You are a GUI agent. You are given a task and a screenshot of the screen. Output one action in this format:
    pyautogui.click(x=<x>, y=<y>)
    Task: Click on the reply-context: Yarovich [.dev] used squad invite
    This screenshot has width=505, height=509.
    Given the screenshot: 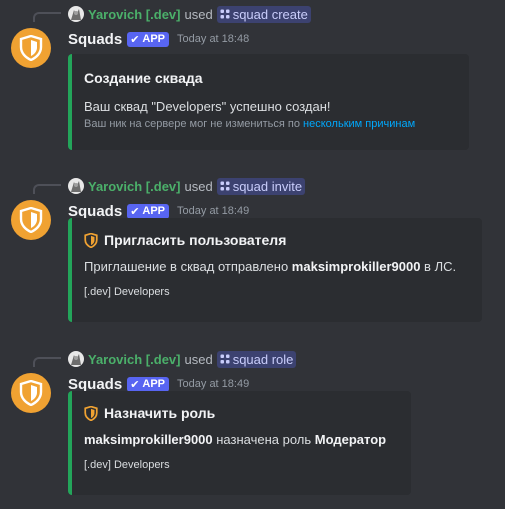 What is the action you would take?
    pyautogui.click(x=187, y=186)
    